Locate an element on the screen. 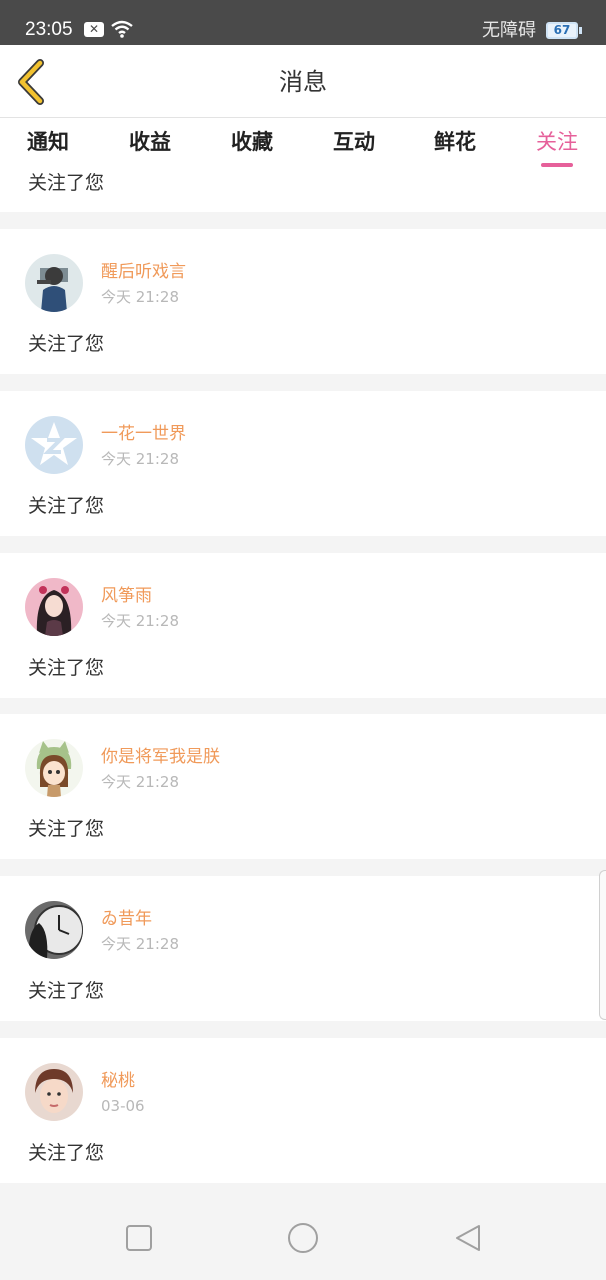 The height and width of the screenshot is (1280, 606). tab-bar: 通知 收益 收藏 互动 鲜花 关注 is located at coordinates (303, 144).